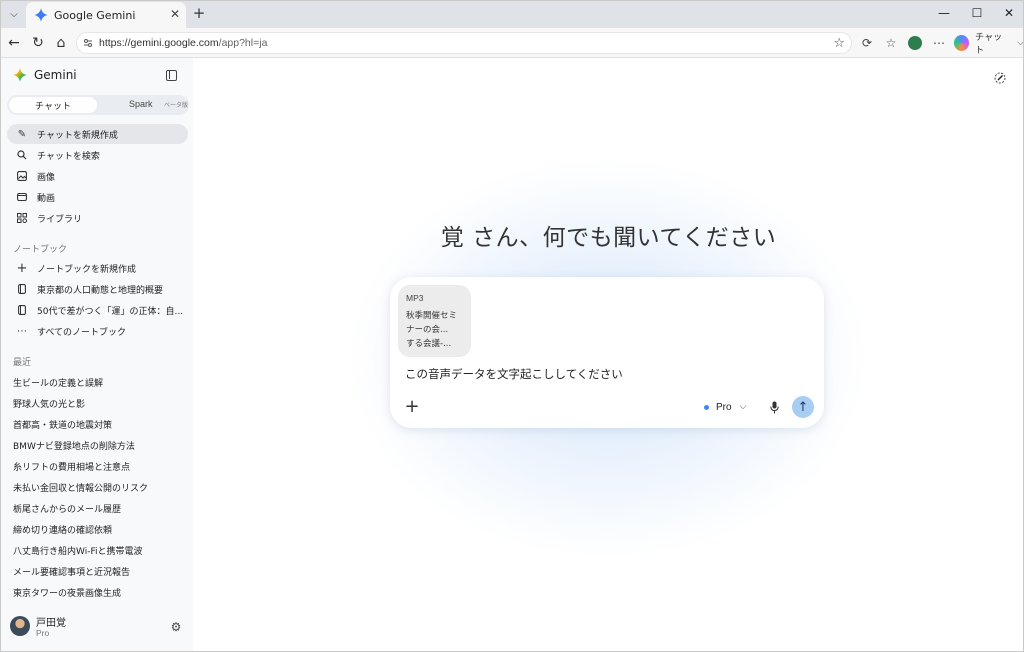  What do you see at coordinates (49, 403) in the screenshot?
I see `recent-chat-item: 野球人気の光と影` at bounding box center [49, 403].